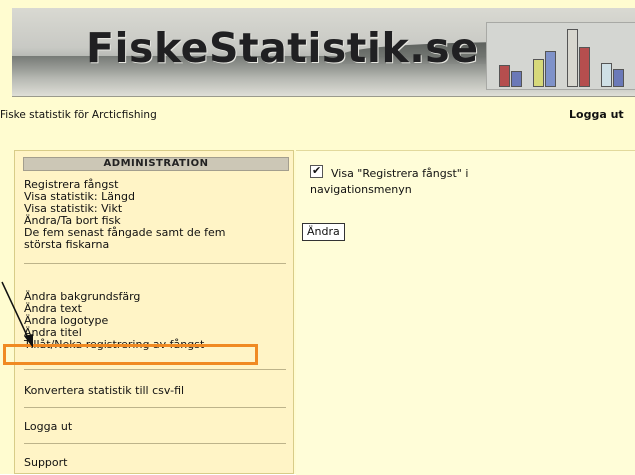  What do you see at coordinates (156, 164) in the screenshot?
I see `admin-section-title: ADMINISTRATION` at bounding box center [156, 164].